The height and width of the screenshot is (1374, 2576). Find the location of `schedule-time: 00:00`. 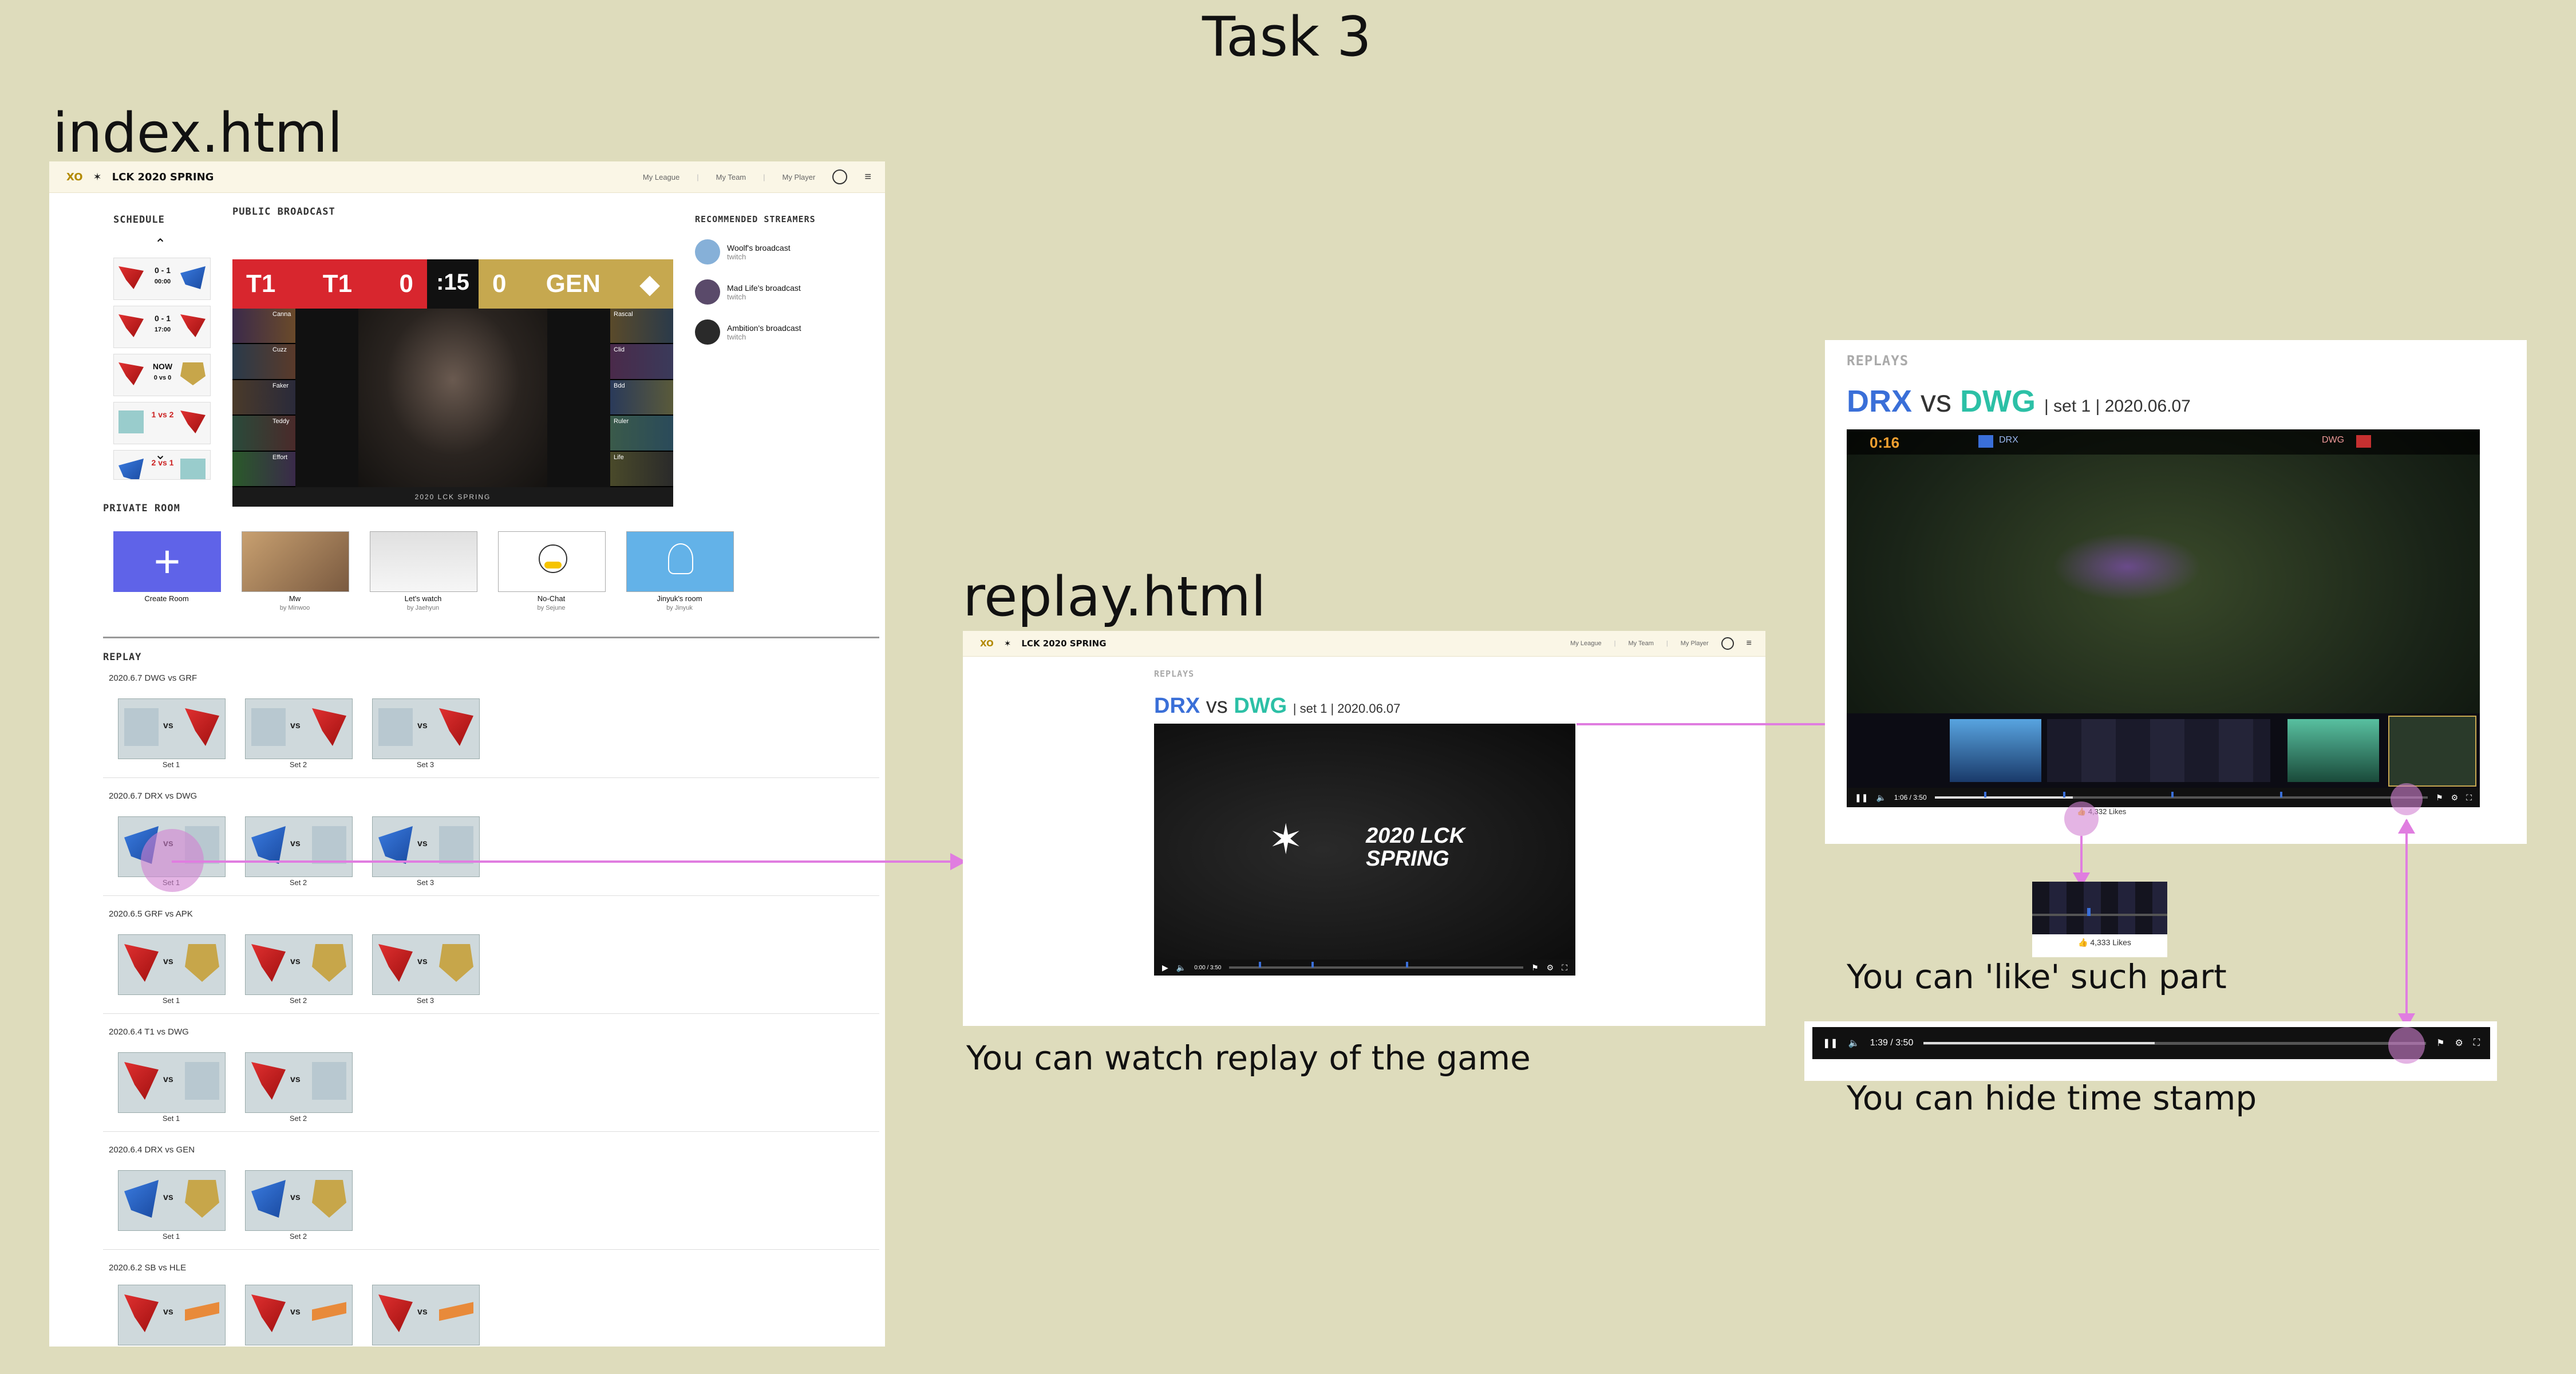

schedule-time: 00:00 is located at coordinates (162, 281).